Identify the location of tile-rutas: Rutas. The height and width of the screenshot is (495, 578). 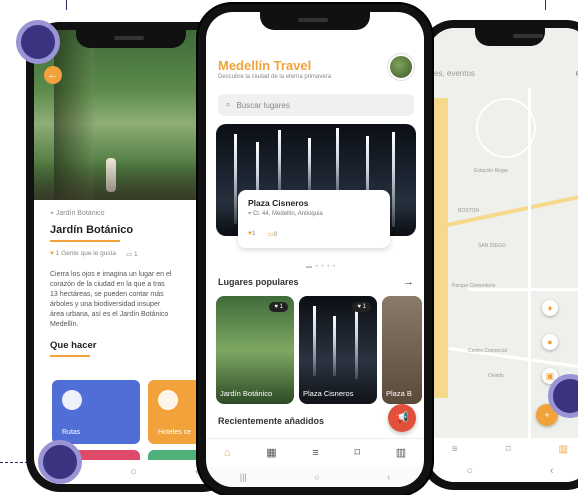
(96, 412).